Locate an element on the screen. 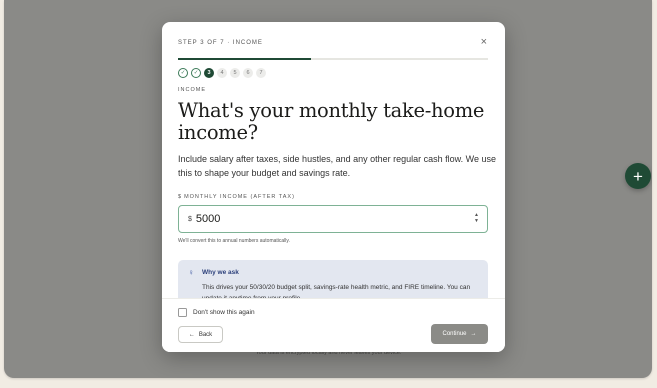 This screenshot has height=388, width=657. back-button-label: Back is located at coordinates (205, 334).